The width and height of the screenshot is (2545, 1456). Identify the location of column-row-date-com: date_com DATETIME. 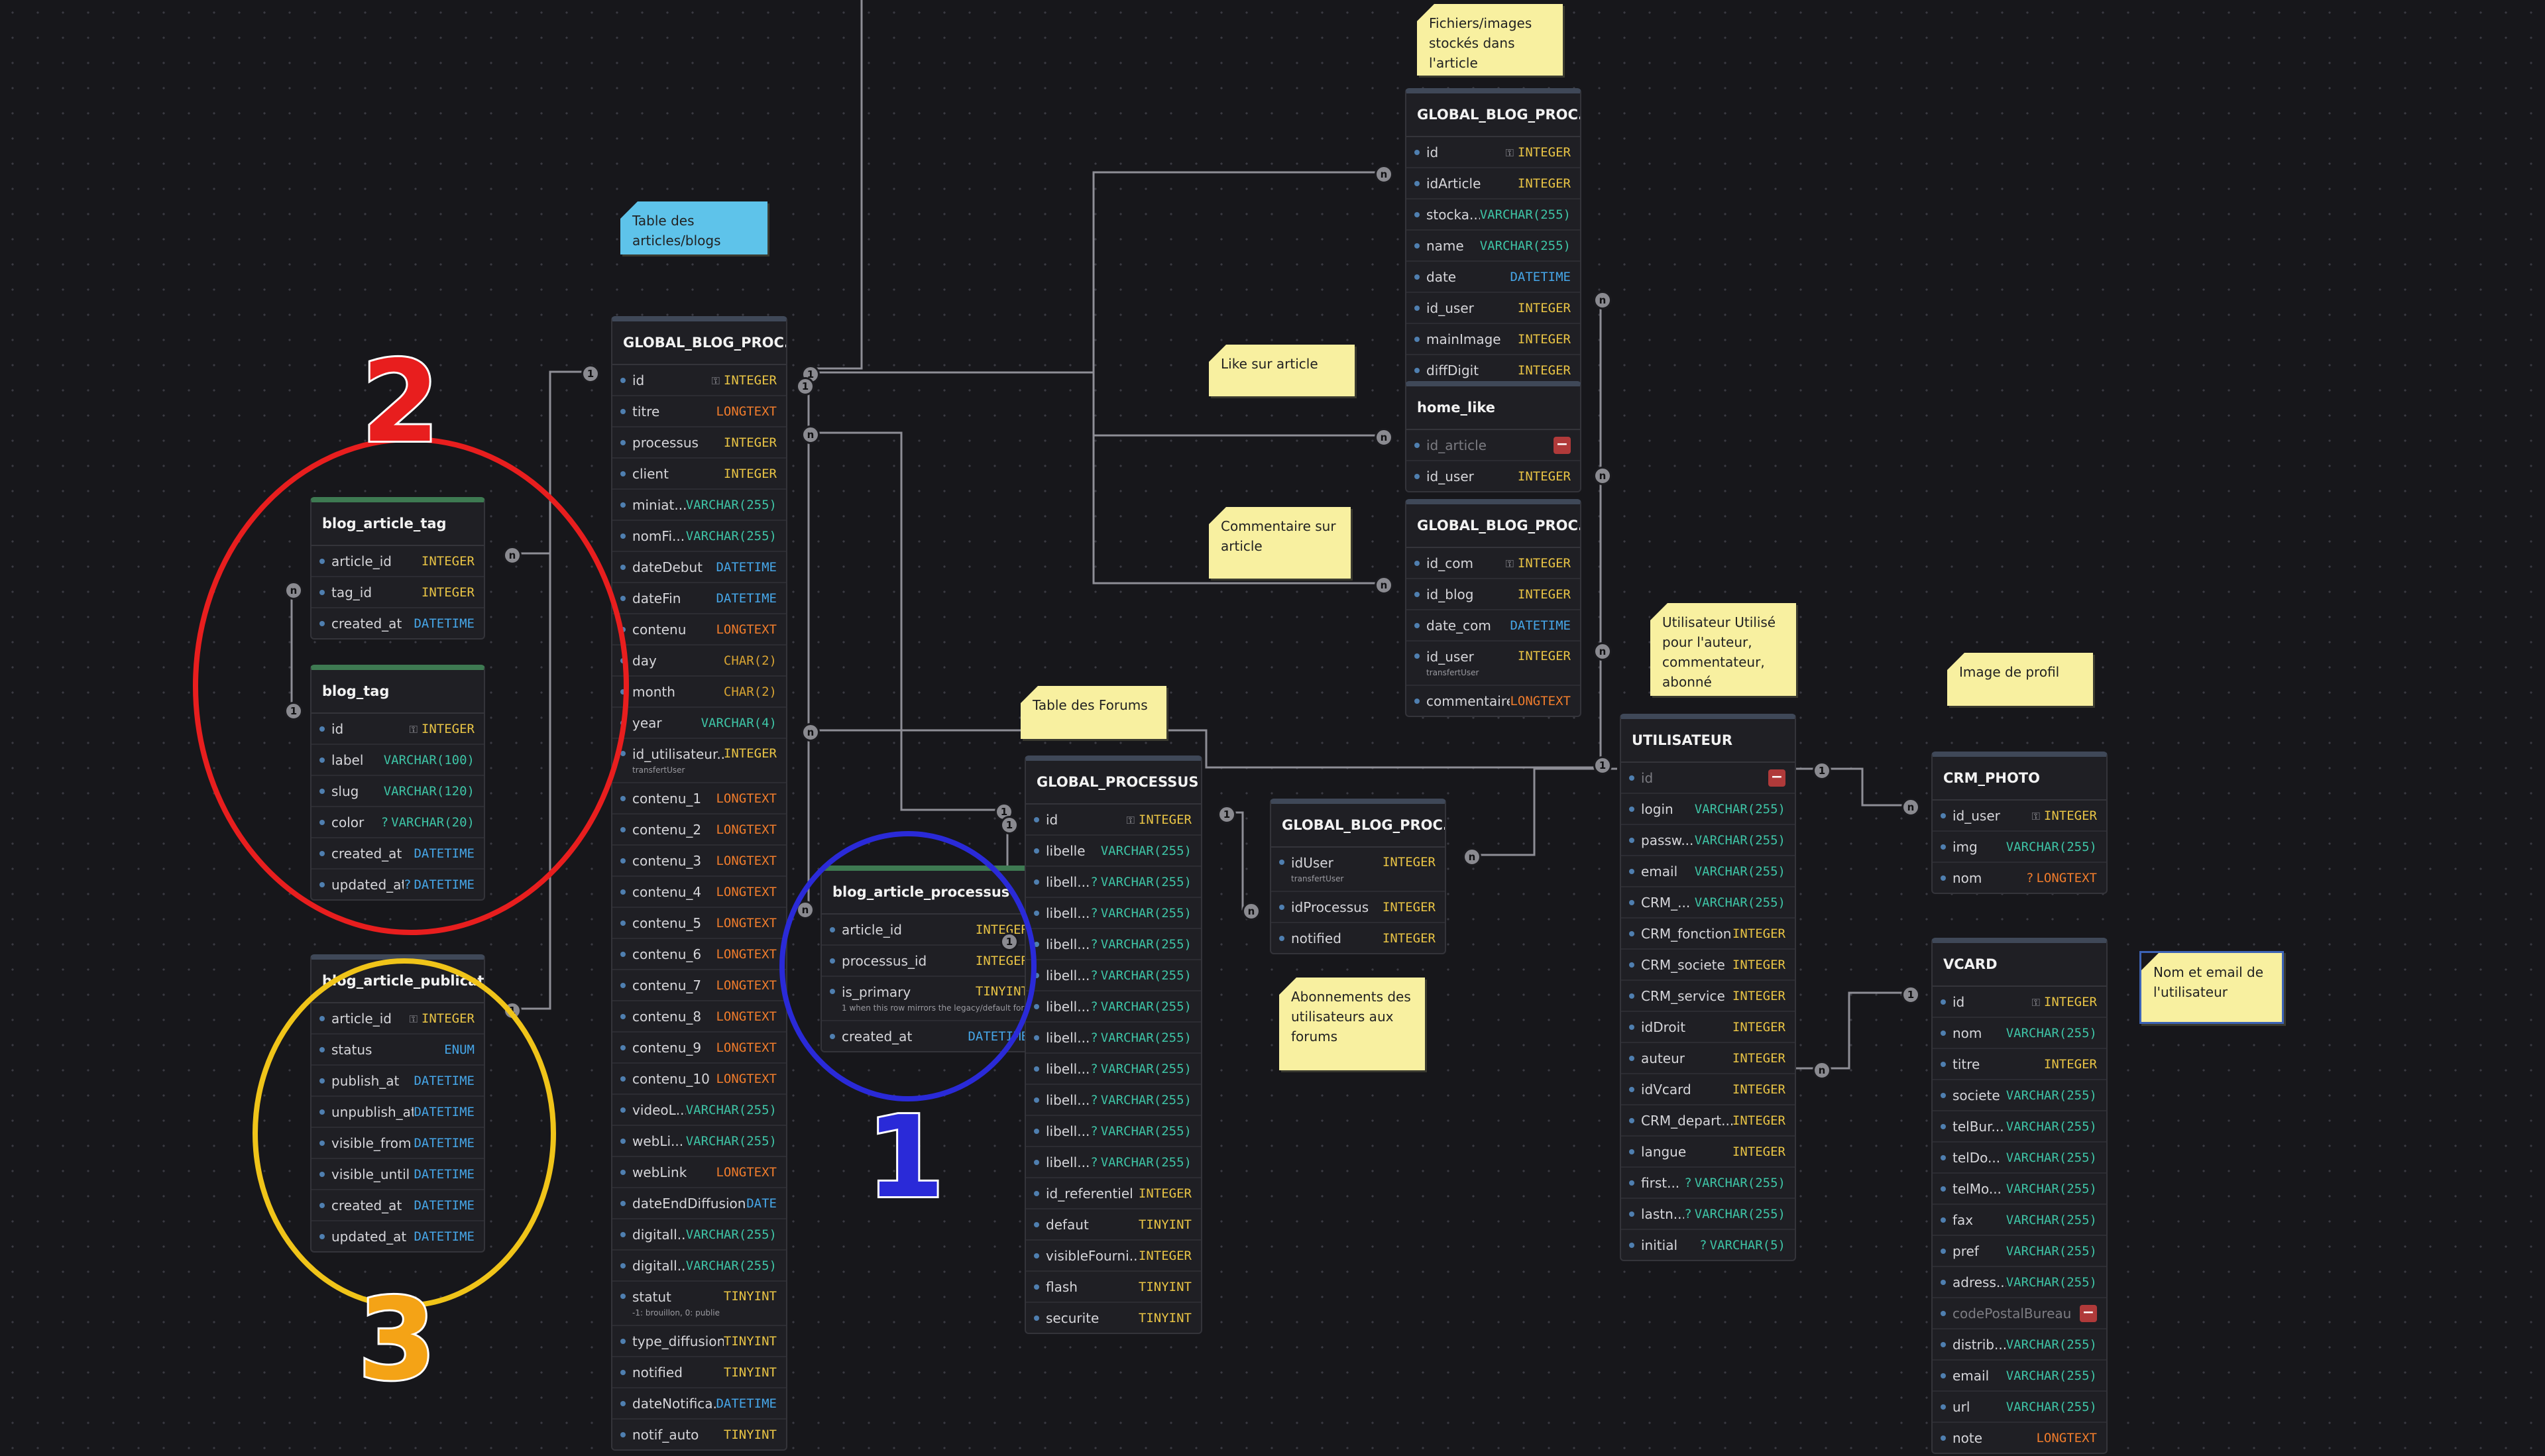
(1493, 626).